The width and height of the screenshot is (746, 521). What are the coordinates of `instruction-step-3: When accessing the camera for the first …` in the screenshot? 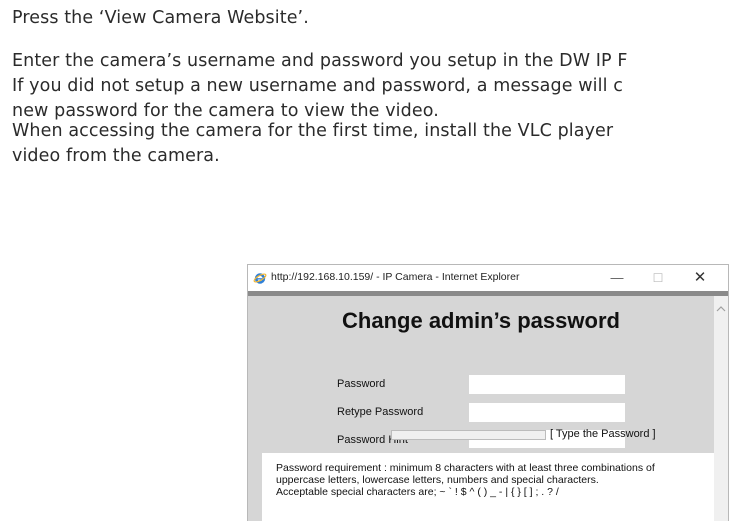 It's located at (379, 144).